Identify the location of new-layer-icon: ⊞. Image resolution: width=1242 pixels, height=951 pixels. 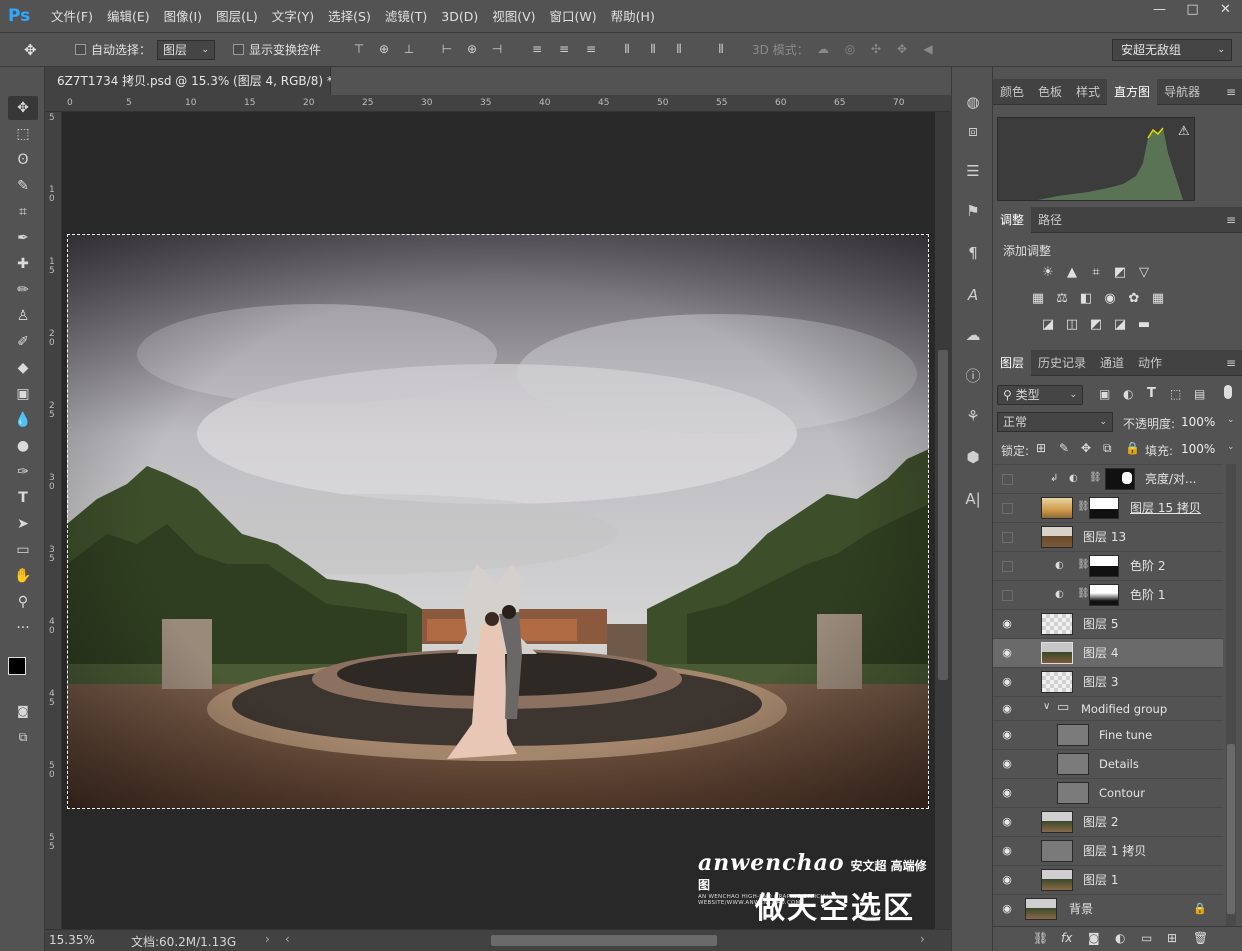
(1172, 938).